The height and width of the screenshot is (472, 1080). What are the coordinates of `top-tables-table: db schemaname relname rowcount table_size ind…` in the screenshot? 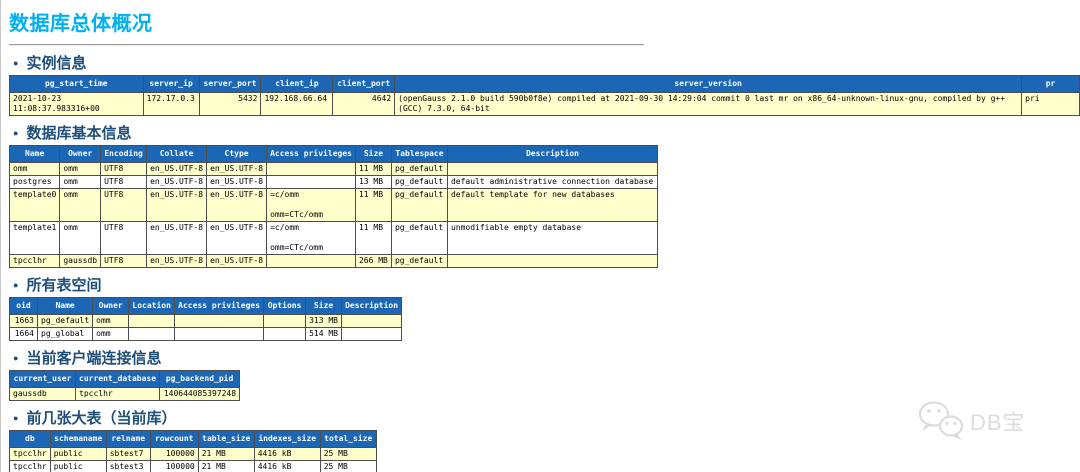 It's located at (193, 451).